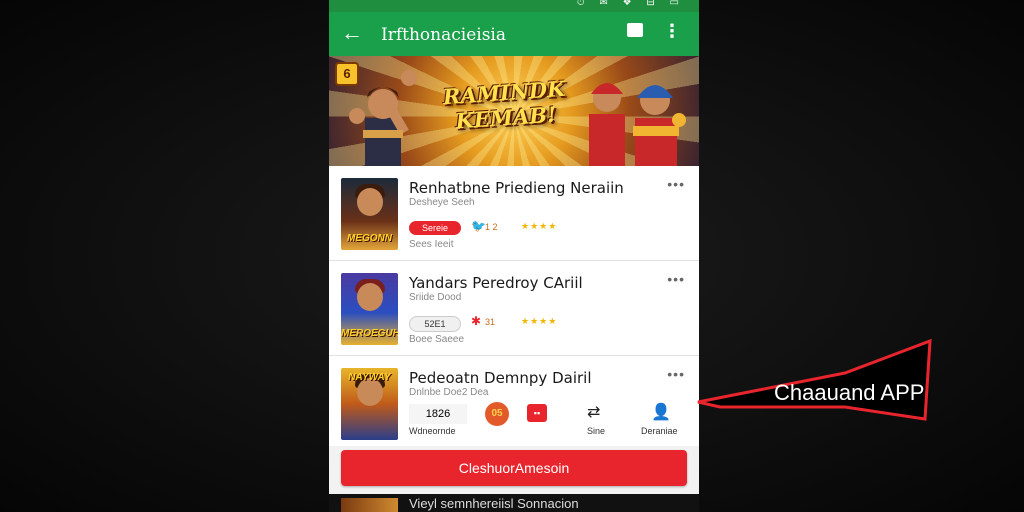 The image size is (1024, 512). I want to click on share-icon: ⇄, so click(593, 412).